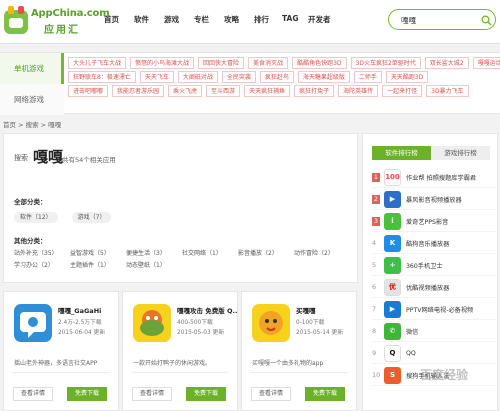 This screenshot has width=500, height=411. I want to click on search-term: 嘎嘎, so click(48, 157).